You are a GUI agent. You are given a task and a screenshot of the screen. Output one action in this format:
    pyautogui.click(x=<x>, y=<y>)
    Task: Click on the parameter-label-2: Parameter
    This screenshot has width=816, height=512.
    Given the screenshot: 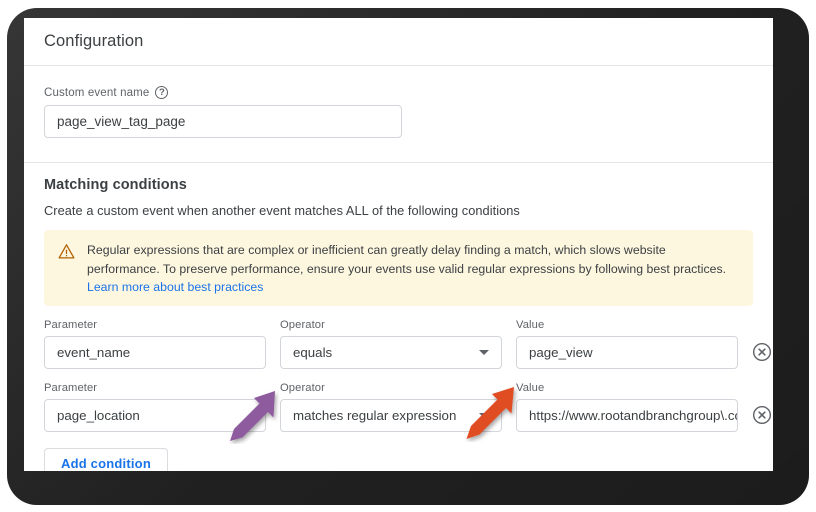 What is the action you would take?
    pyautogui.click(x=71, y=388)
    